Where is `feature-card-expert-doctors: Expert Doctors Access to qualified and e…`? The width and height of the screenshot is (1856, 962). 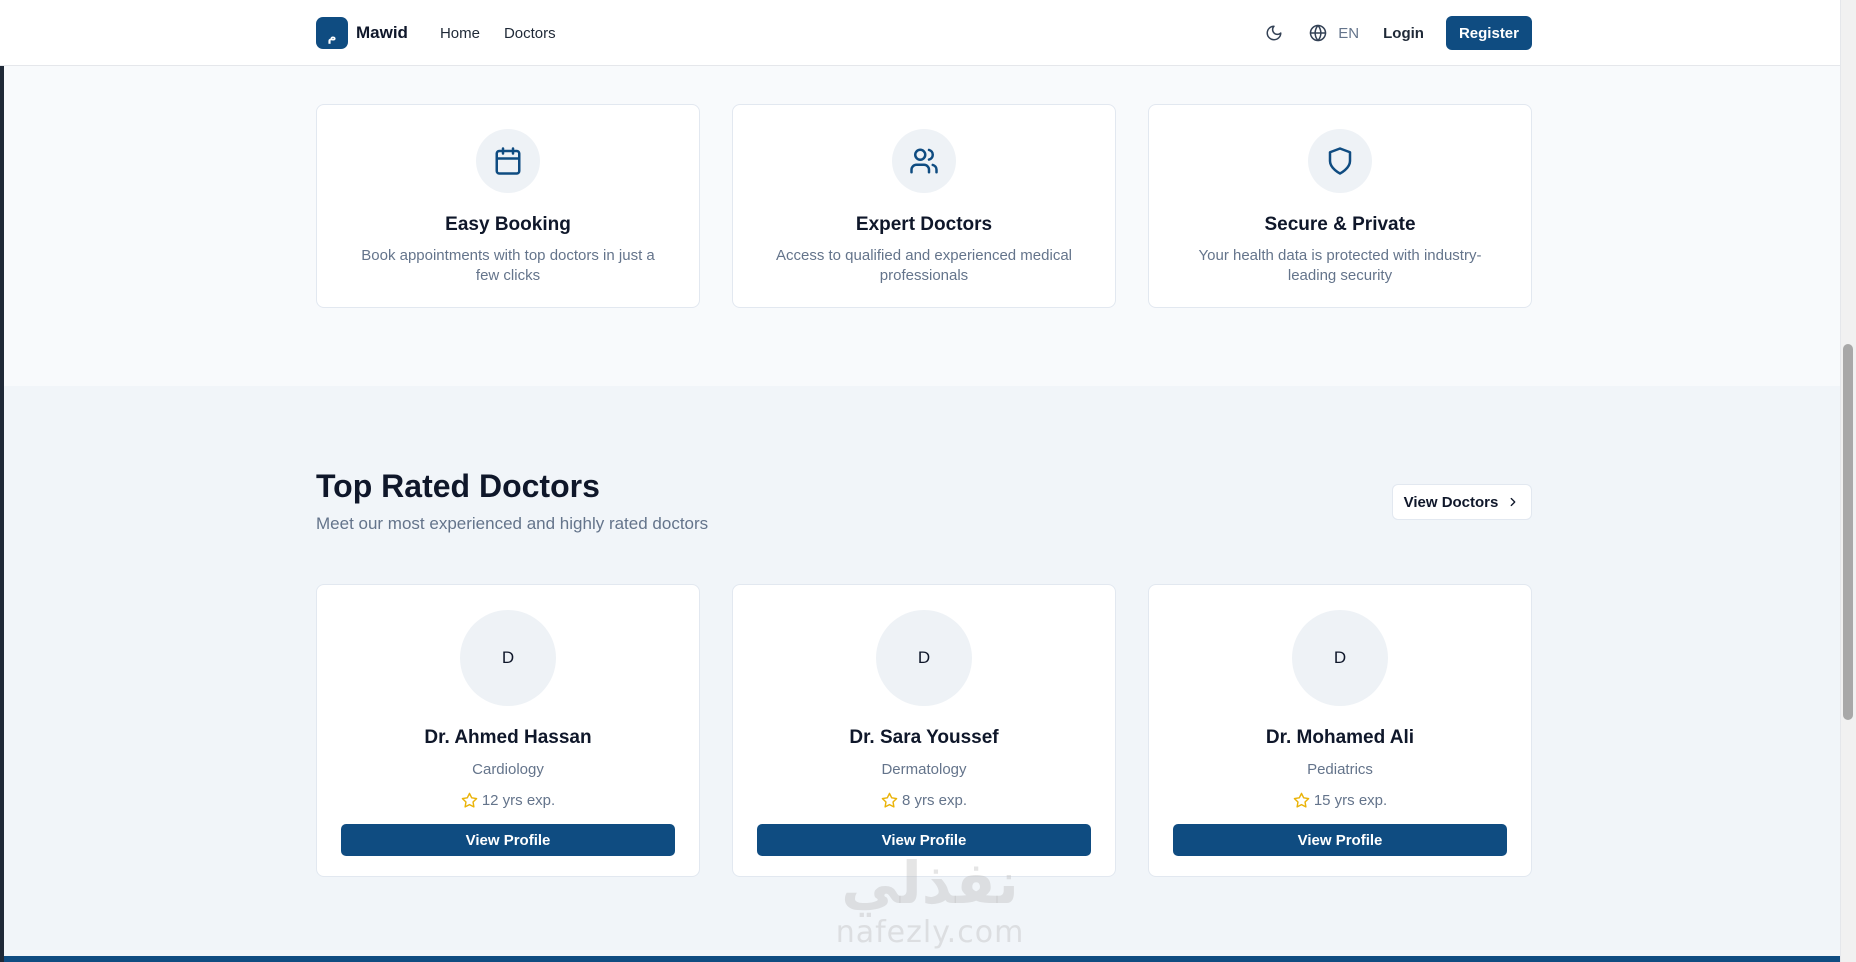
feature-card-expert-doctors: Expert Doctors Access to qualified and e… is located at coordinates (924, 206).